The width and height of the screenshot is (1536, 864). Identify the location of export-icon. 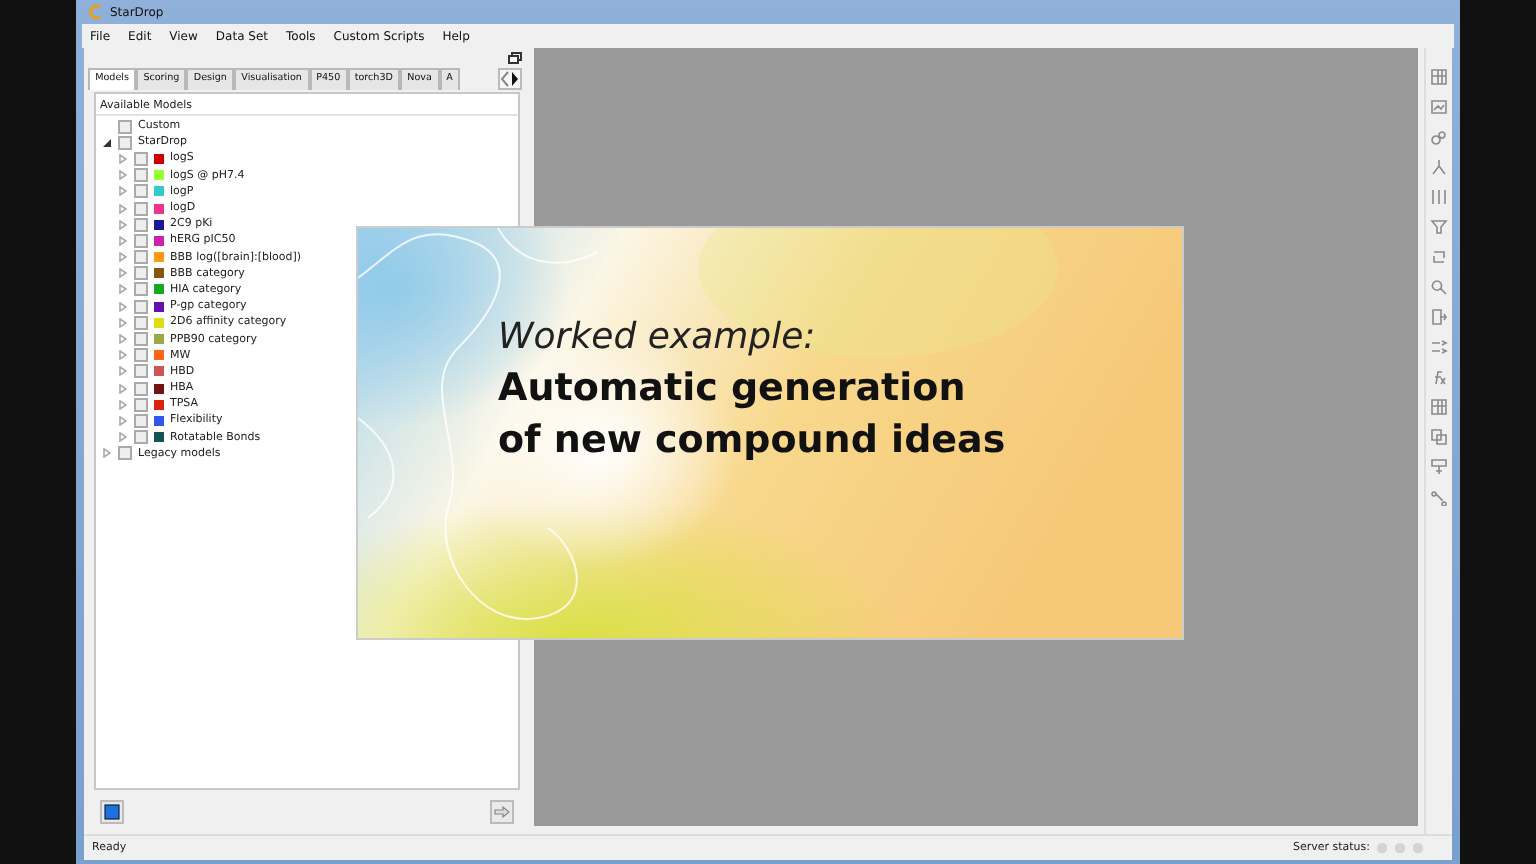
(1439, 317).